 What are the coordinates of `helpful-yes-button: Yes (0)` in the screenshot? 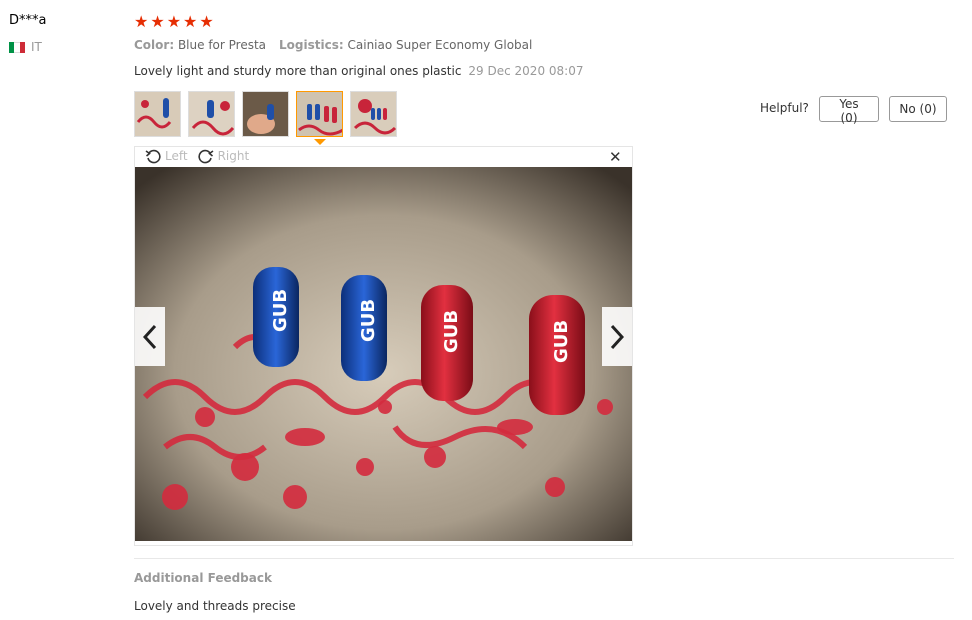 It's located at (849, 110).